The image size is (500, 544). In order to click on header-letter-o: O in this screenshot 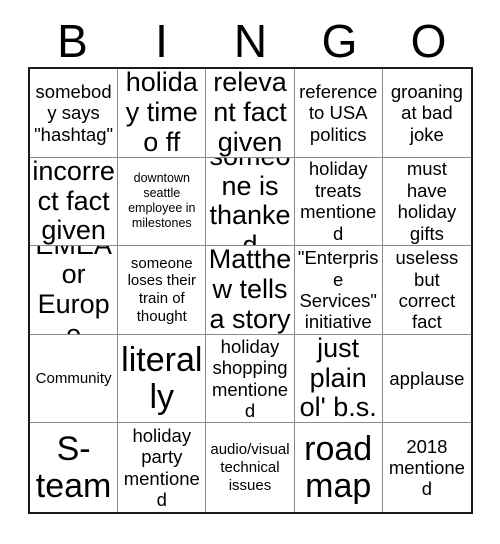, I will do `click(428, 40)`.